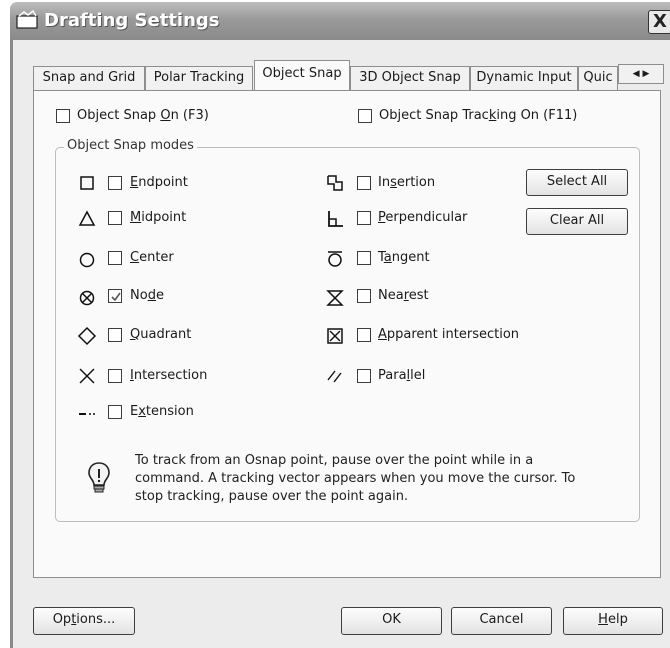  I want to click on tab-dynamic-input: Dynamic Input, so click(524, 78).